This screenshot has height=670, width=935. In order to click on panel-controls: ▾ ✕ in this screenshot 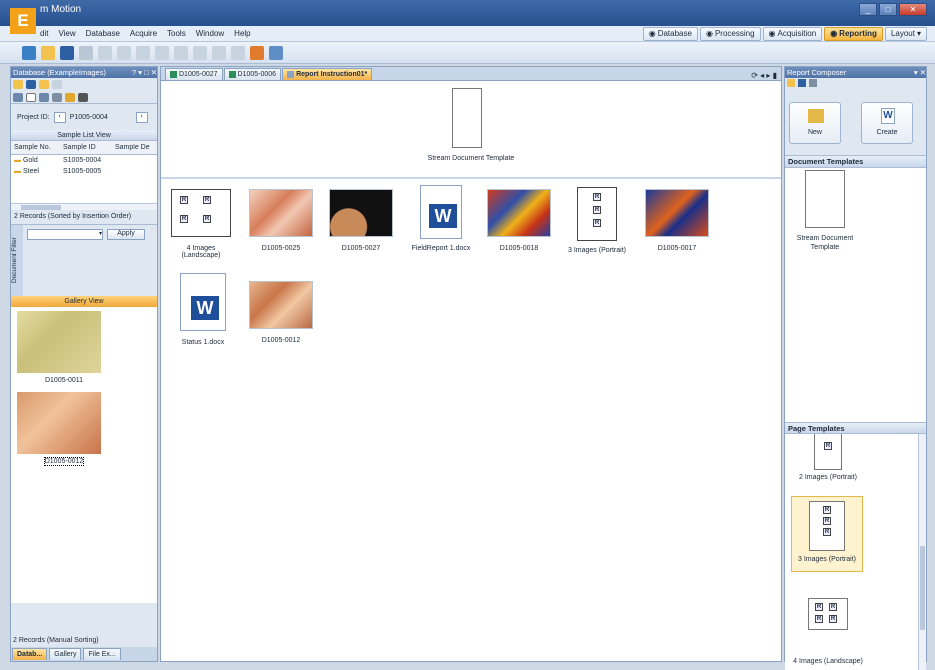, I will do `click(920, 72)`.